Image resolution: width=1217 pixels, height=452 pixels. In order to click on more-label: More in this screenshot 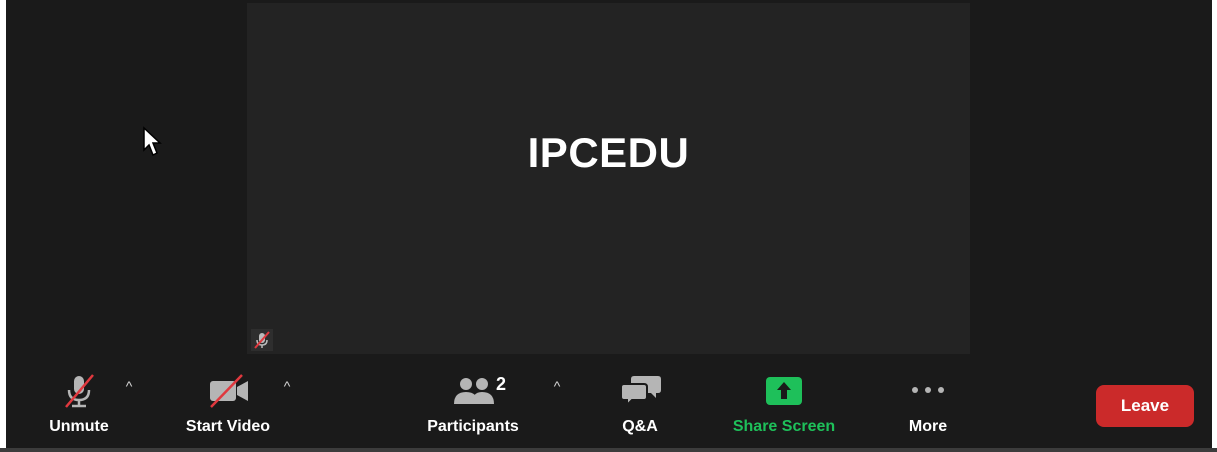, I will do `click(928, 426)`.